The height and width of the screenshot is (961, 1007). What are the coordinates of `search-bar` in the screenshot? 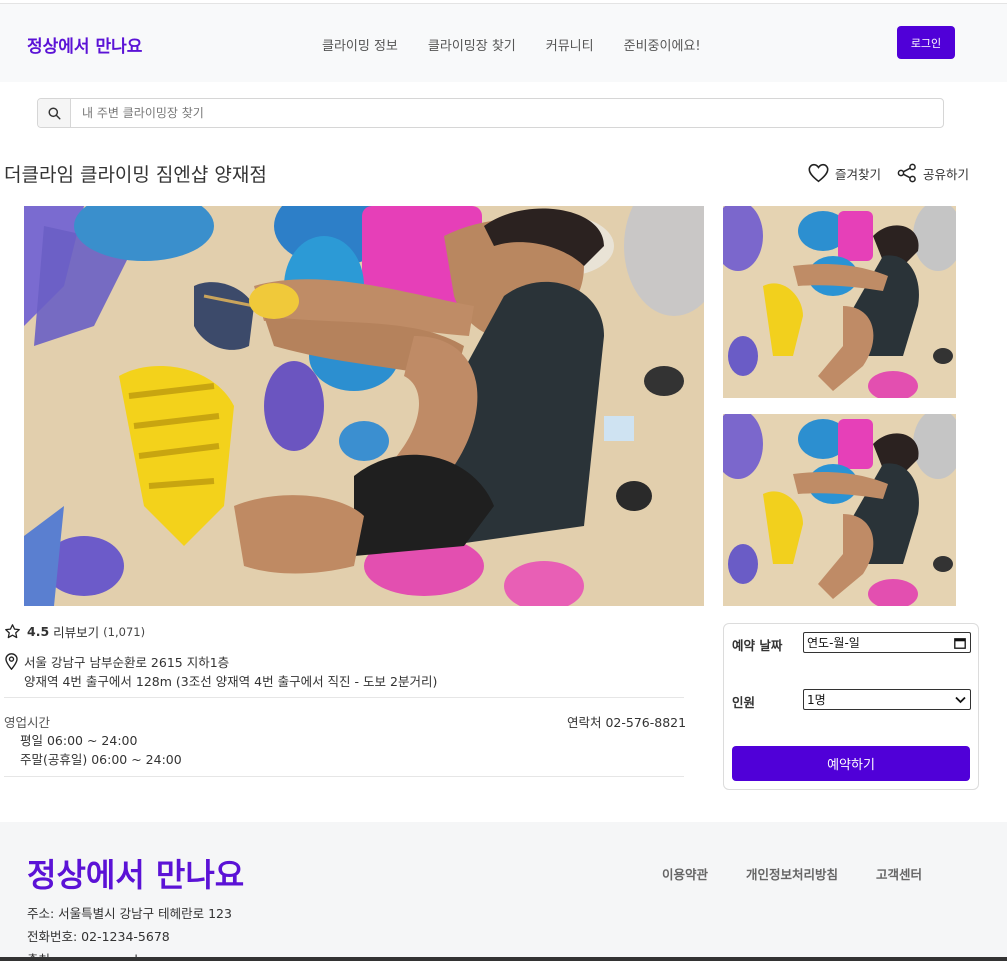 It's located at (490, 113).